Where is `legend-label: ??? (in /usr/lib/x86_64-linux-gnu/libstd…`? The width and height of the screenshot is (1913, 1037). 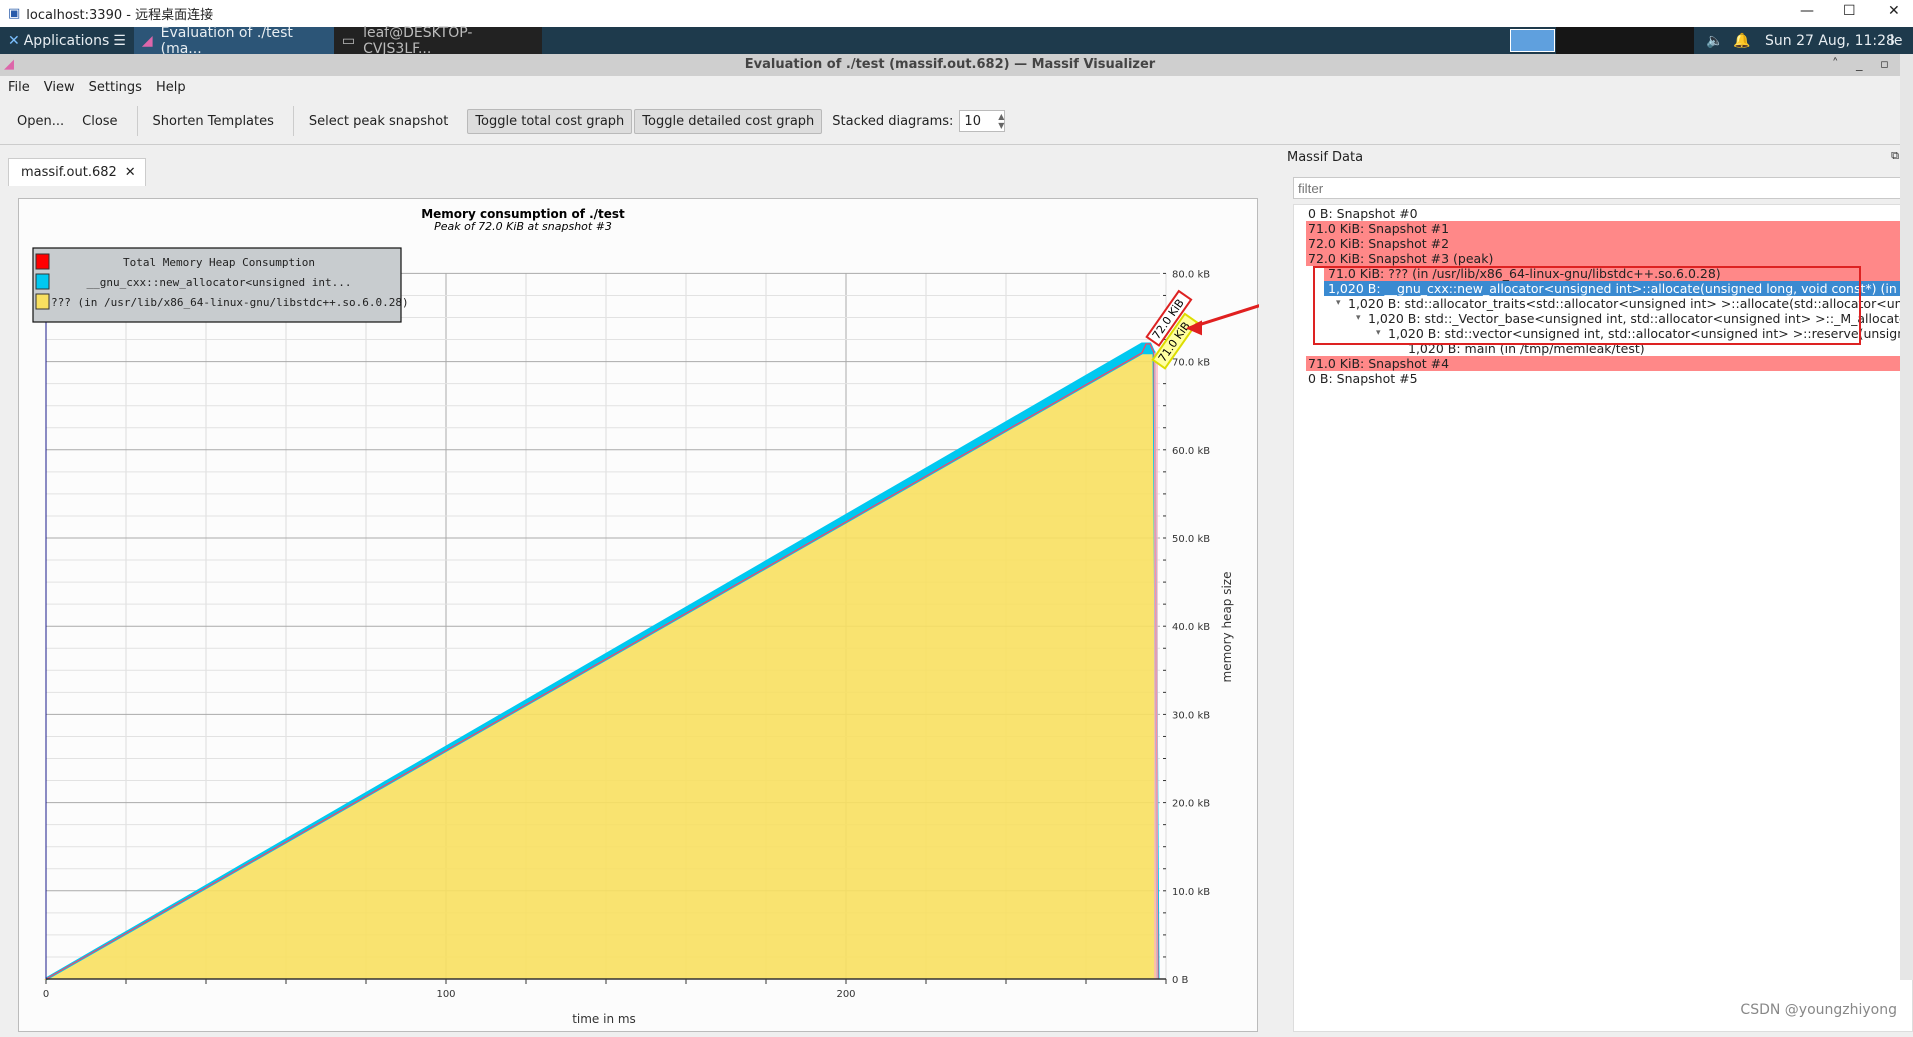
legend-label: ??? (in /usr/lib/x86_64-linux-gnu/libstd… is located at coordinates (230, 302).